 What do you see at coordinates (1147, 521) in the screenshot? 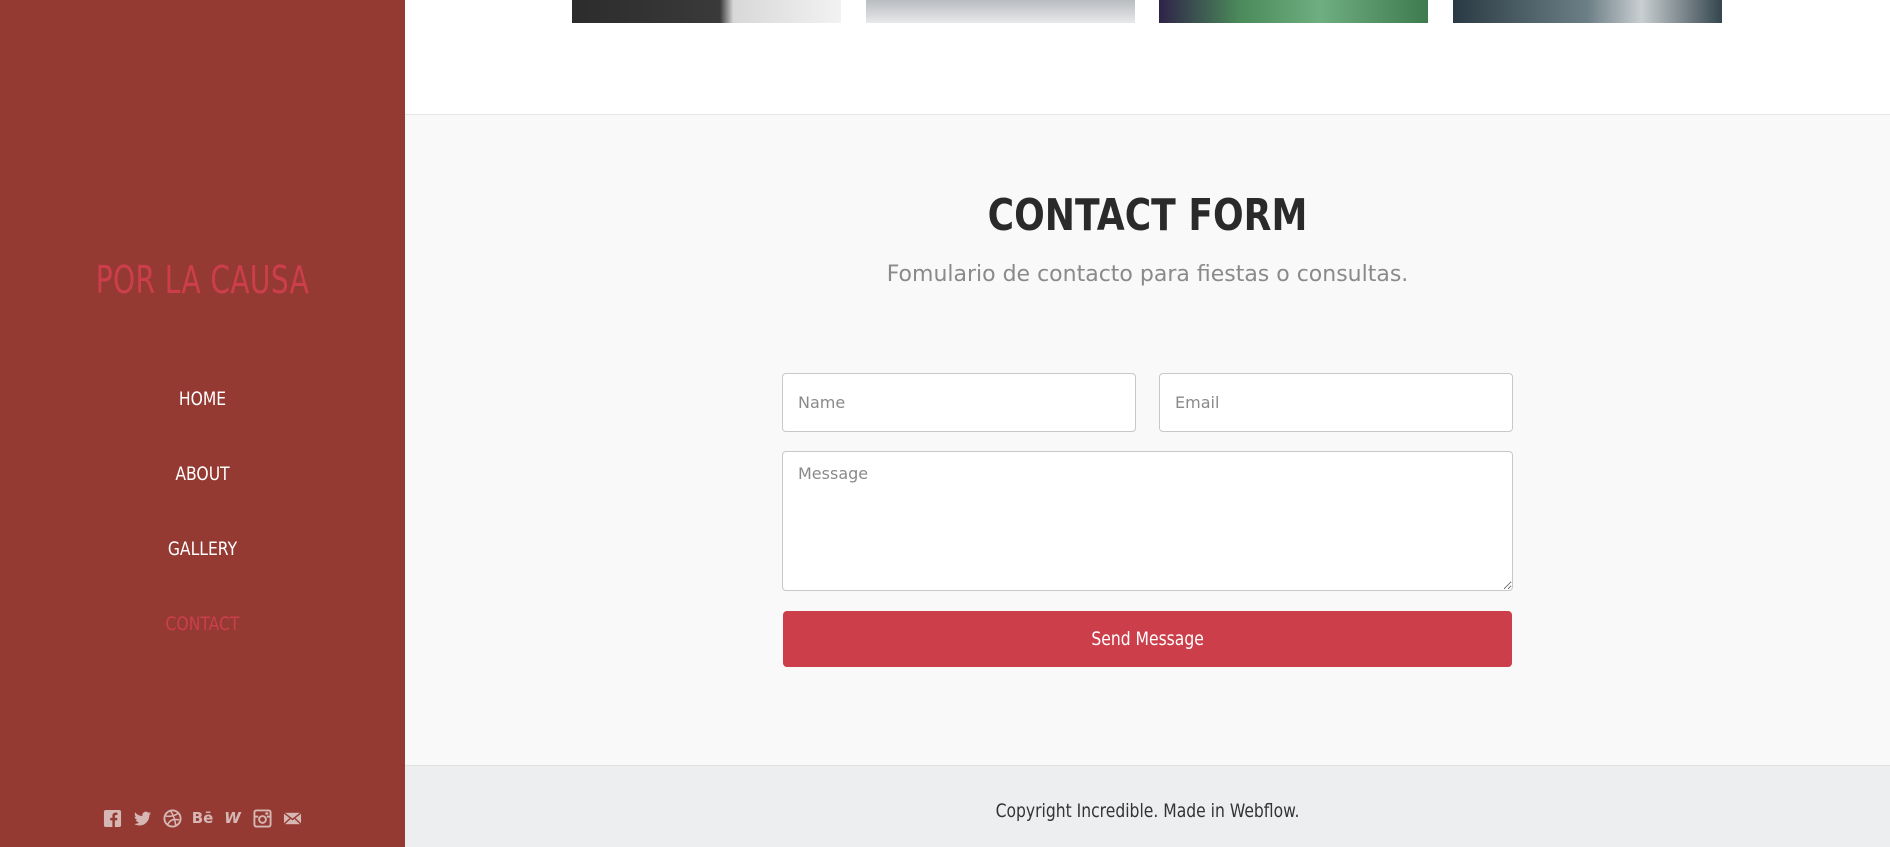
I see `message-textarea` at bounding box center [1147, 521].